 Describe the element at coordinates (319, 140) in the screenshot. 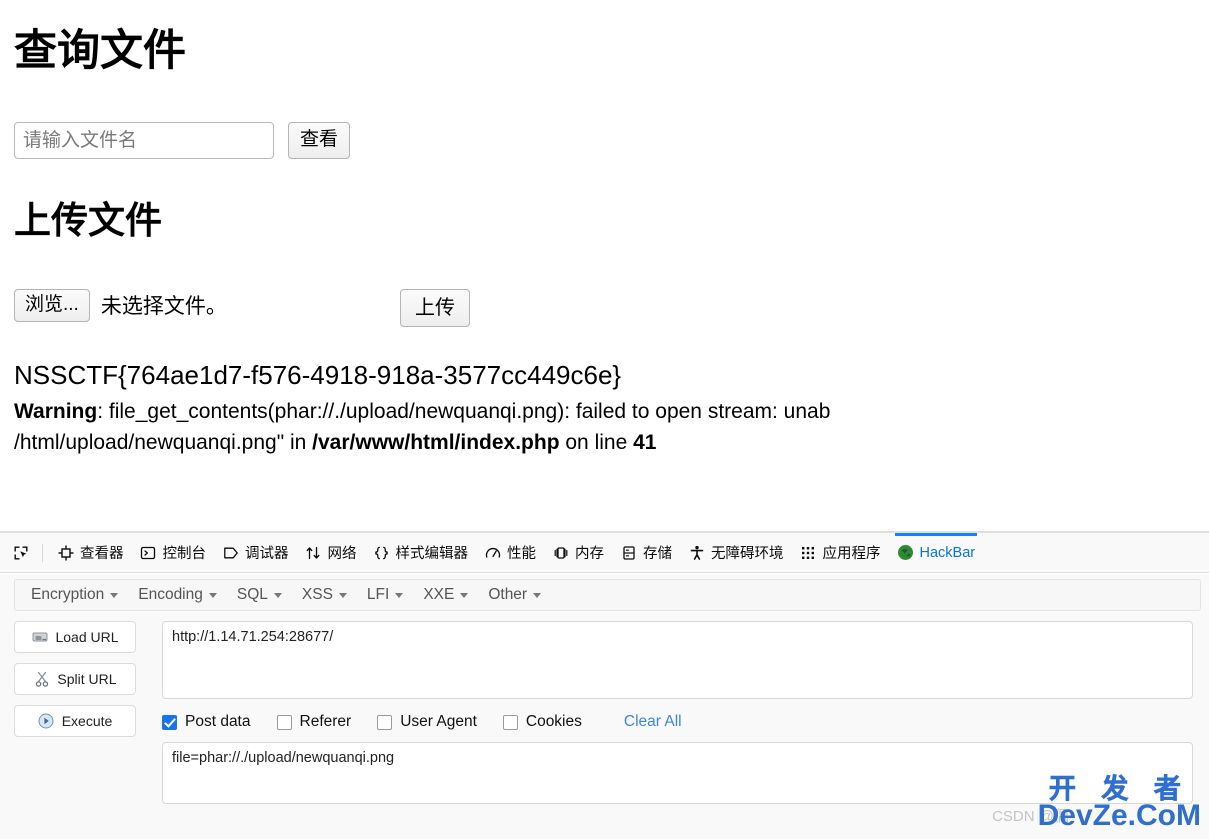

I see `view-button: 查看` at that location.